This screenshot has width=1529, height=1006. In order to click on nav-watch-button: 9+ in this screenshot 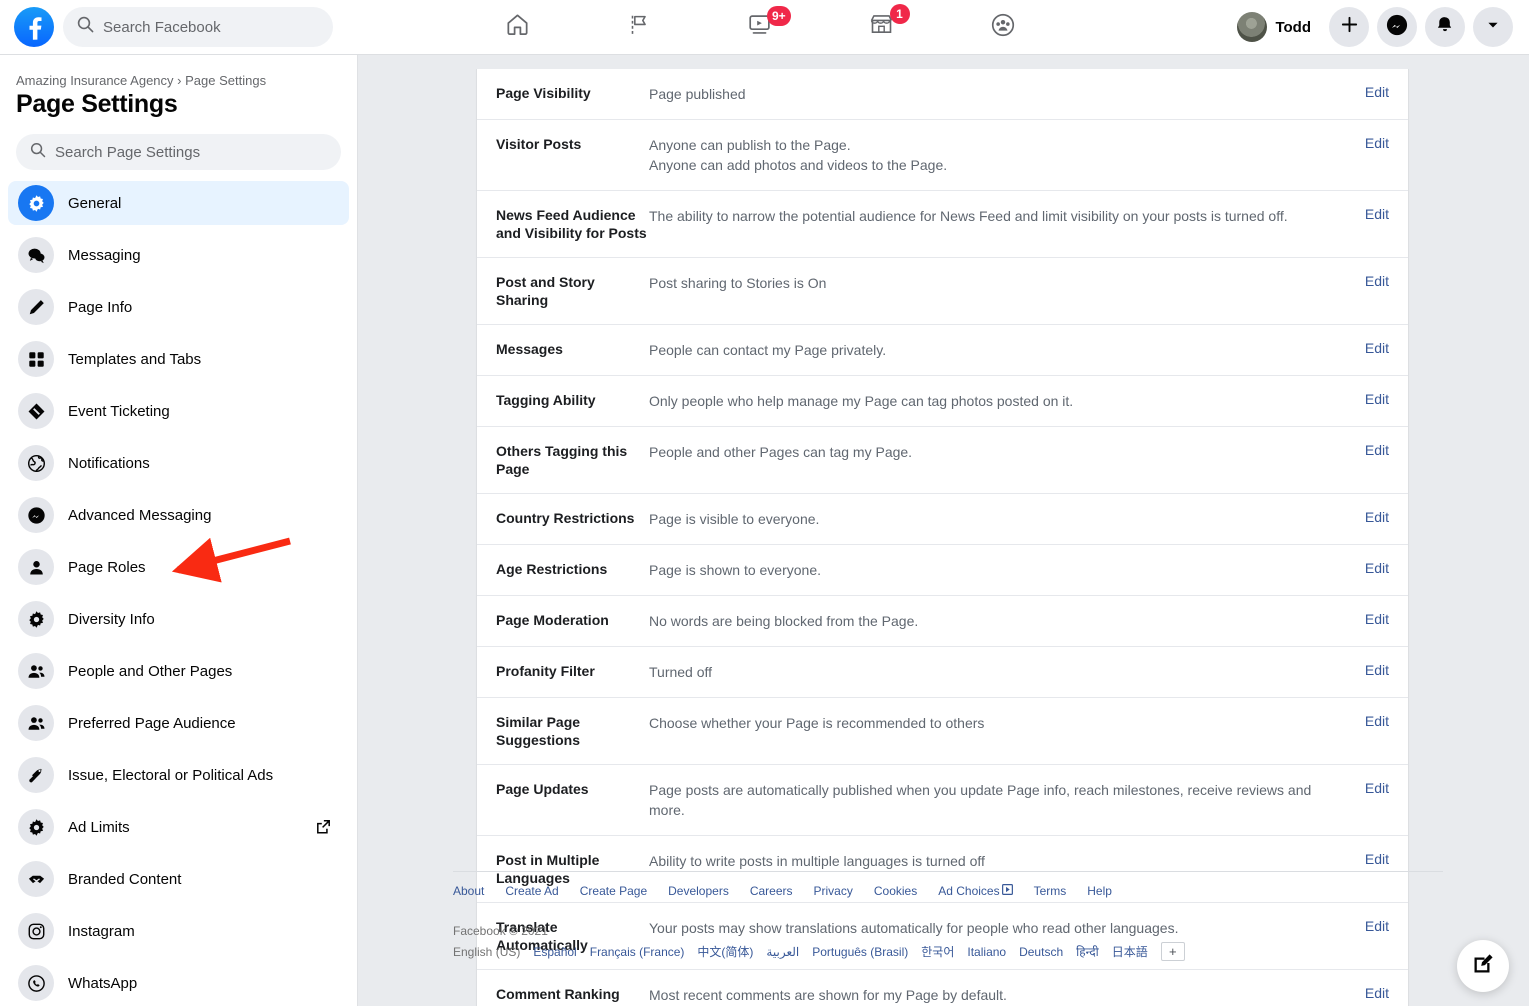, I will do `click(760, 27)`.